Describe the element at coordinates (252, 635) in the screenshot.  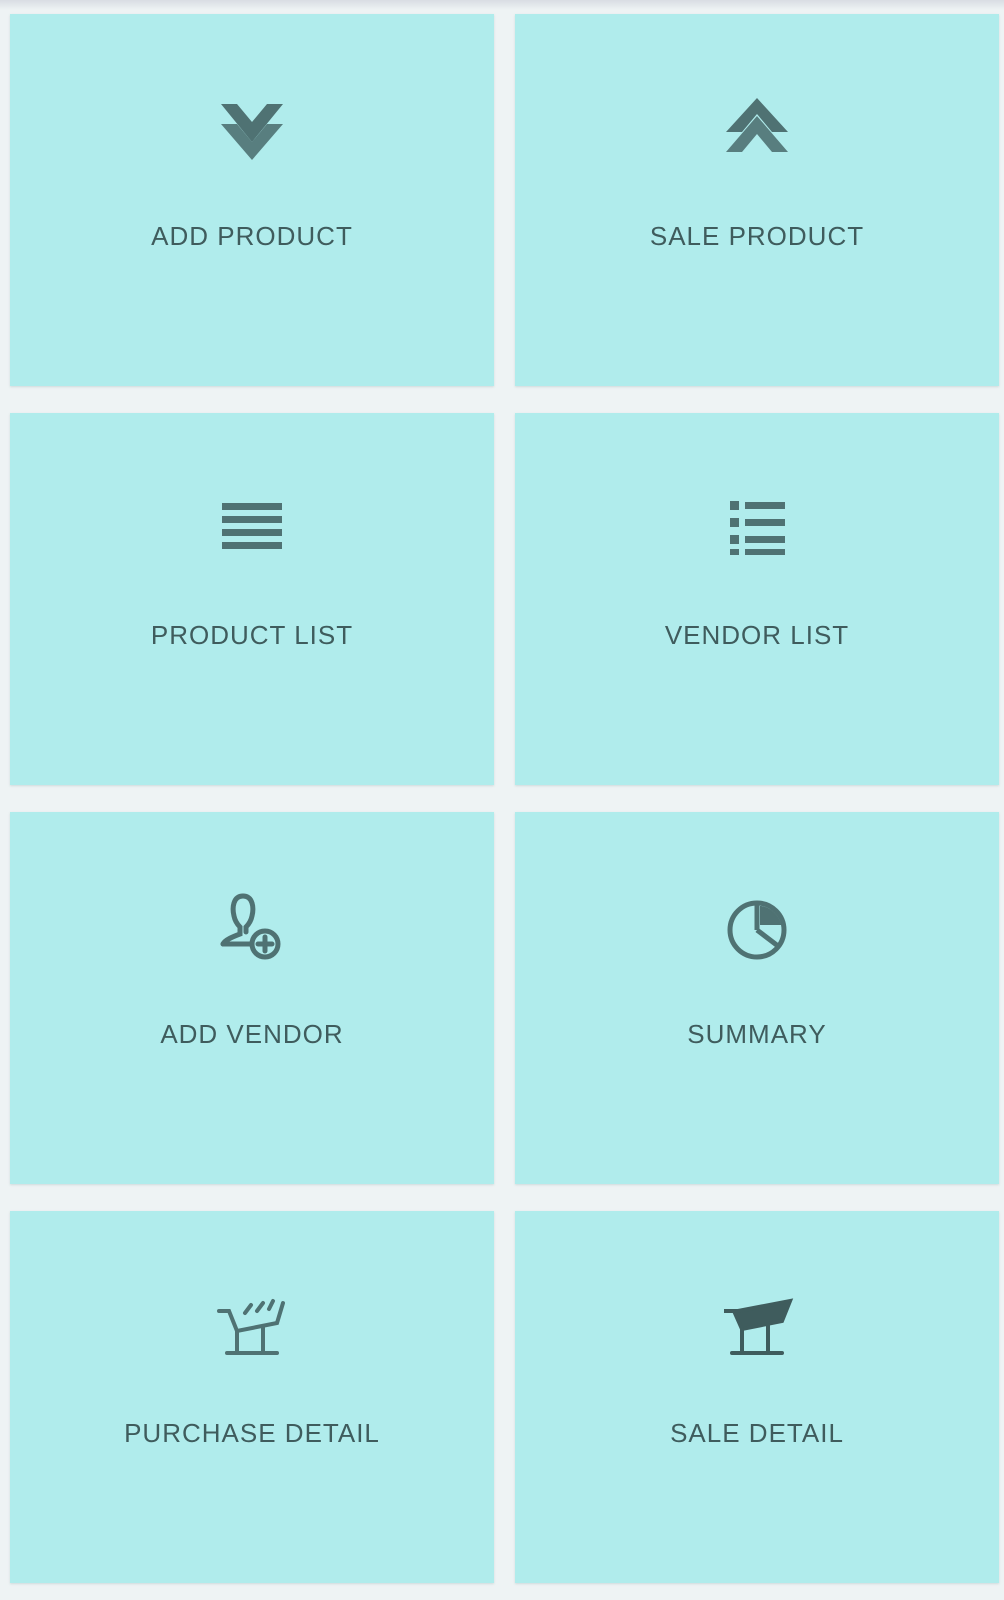
I see `tile-label: PRODUCT LIST` at that location.